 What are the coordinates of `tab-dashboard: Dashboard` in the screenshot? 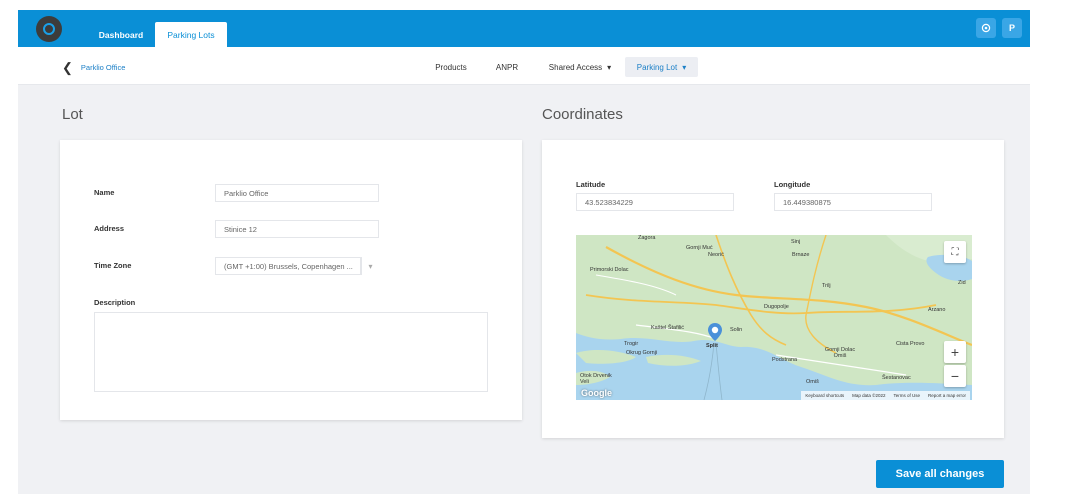 It's located at (121, 34).